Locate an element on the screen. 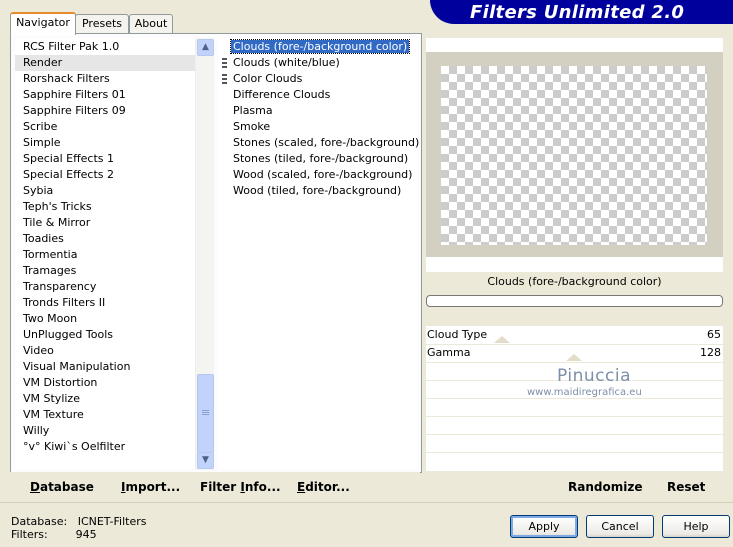 This screenshot has height=547, width=733. category-item: Tile & Mirror is located at coordinates (105, 223).